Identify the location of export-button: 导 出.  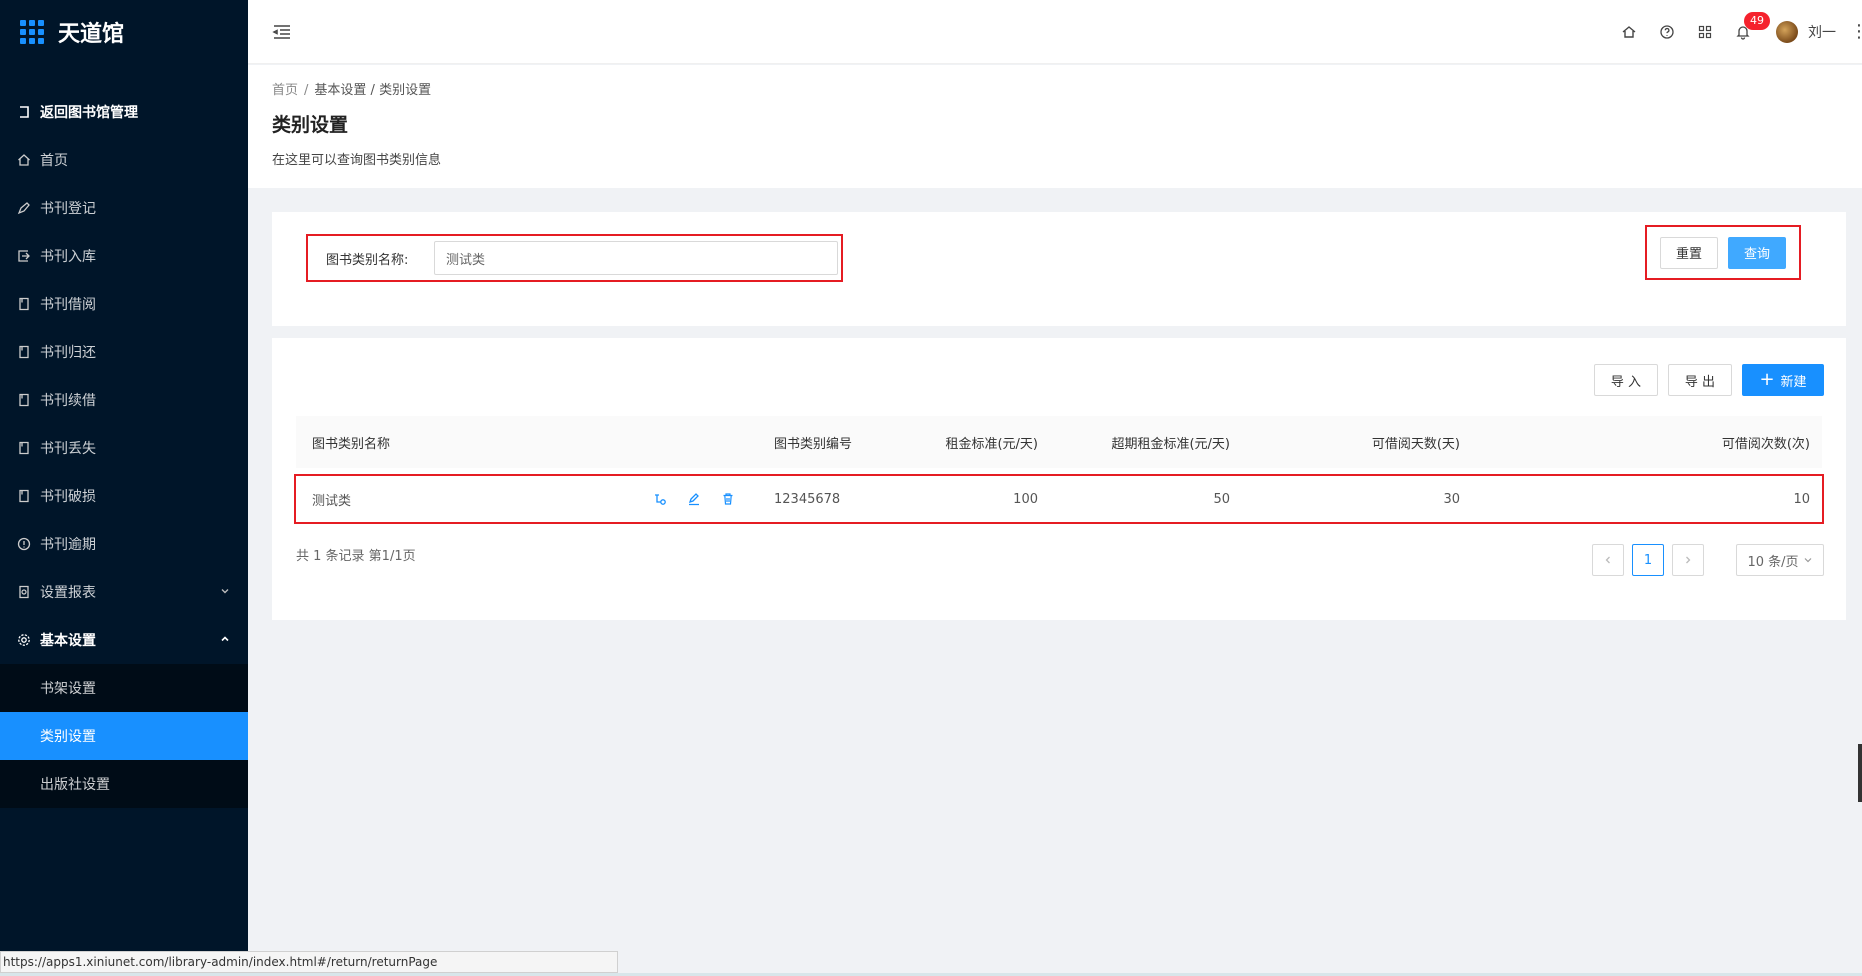
(1700, 380).